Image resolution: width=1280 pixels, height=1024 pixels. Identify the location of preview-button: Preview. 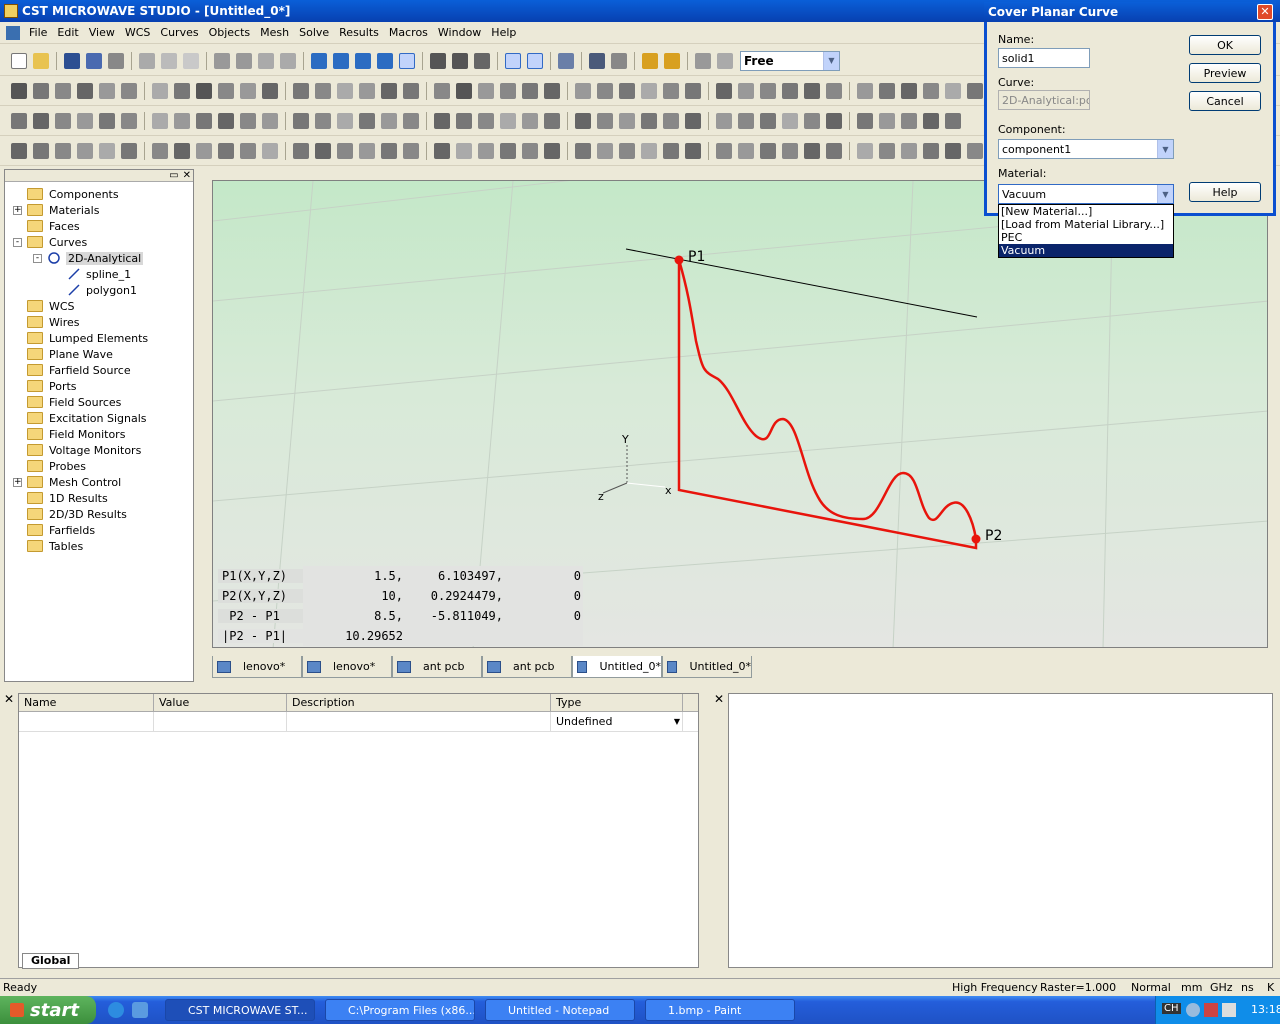
(1225, 73).